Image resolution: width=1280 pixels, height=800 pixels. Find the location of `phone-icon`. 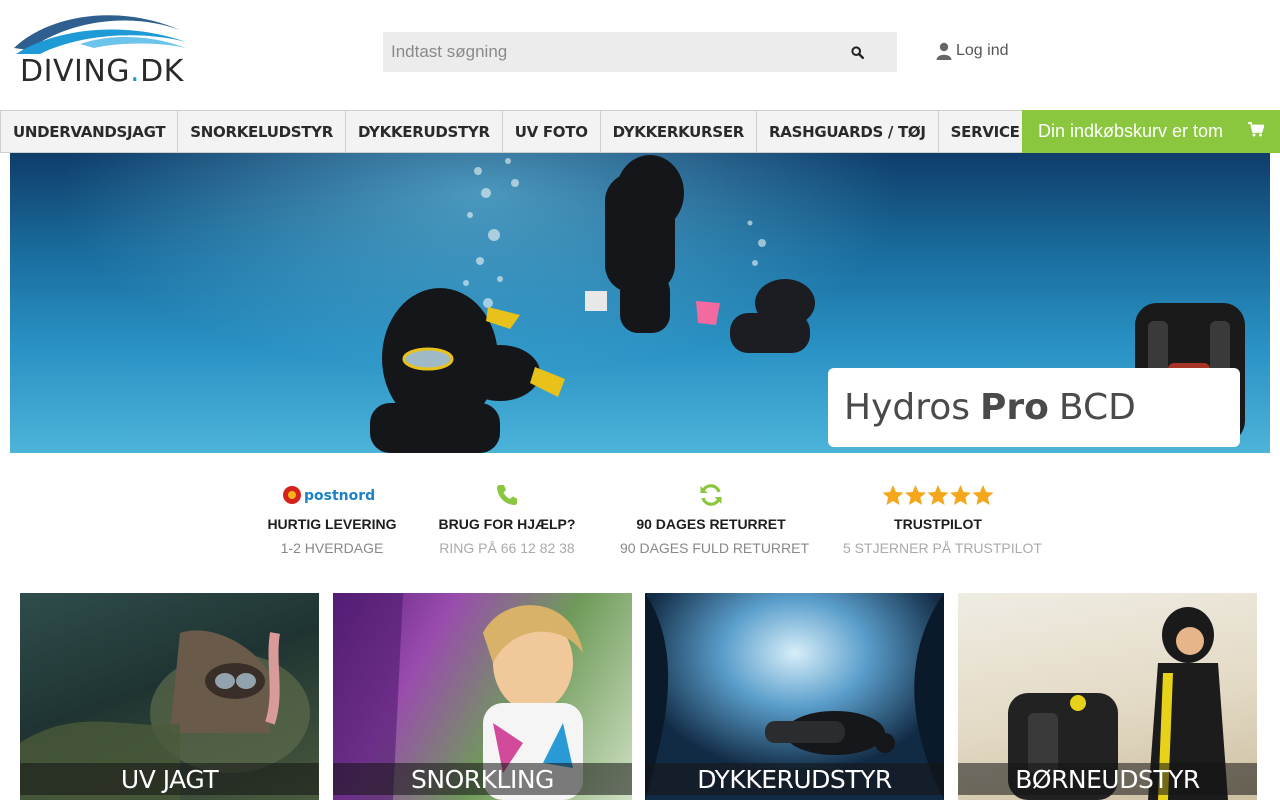

phone-icon is located at coordinates (507, 495).